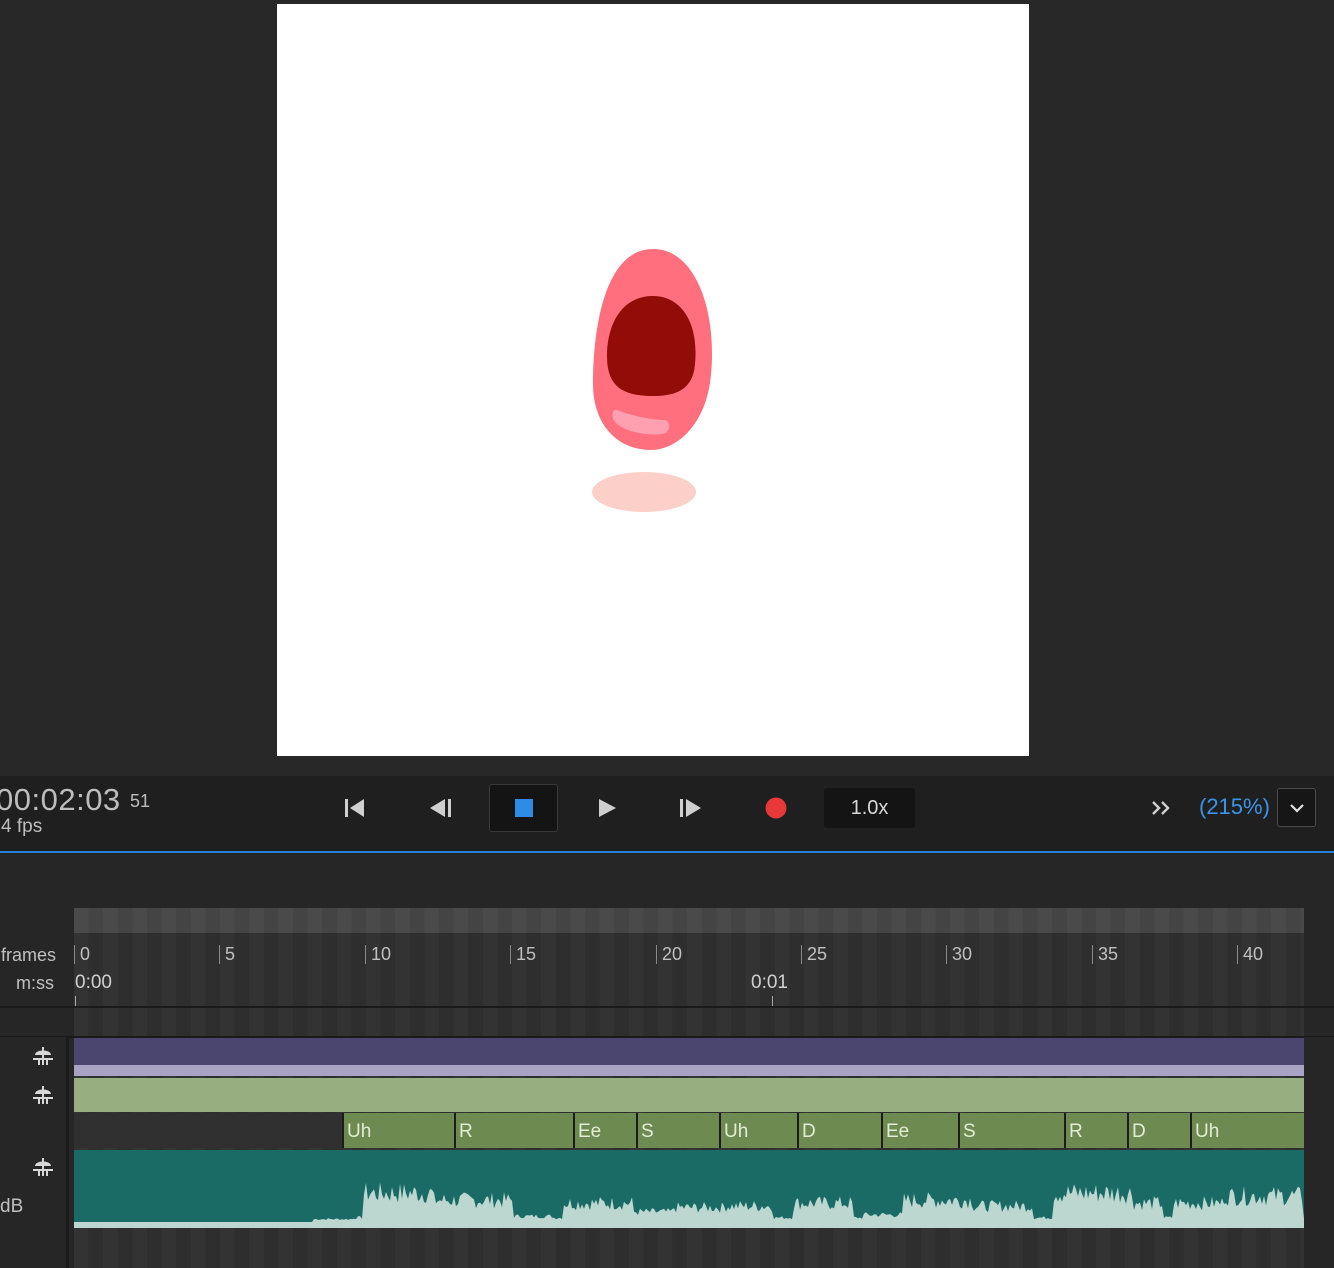  What do you see at coordinates (29, 955) in the screenshot?
I see `frames-label: frames` at bounding box center [29, 955].